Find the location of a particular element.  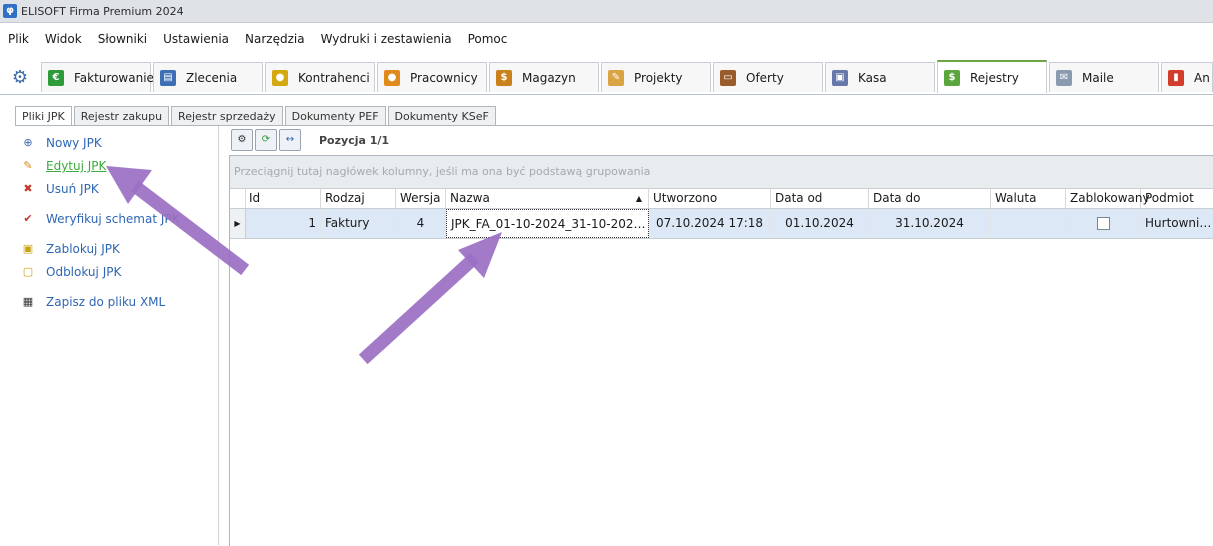

tab-label: Zlecenia is located at coordinates (212, 77).